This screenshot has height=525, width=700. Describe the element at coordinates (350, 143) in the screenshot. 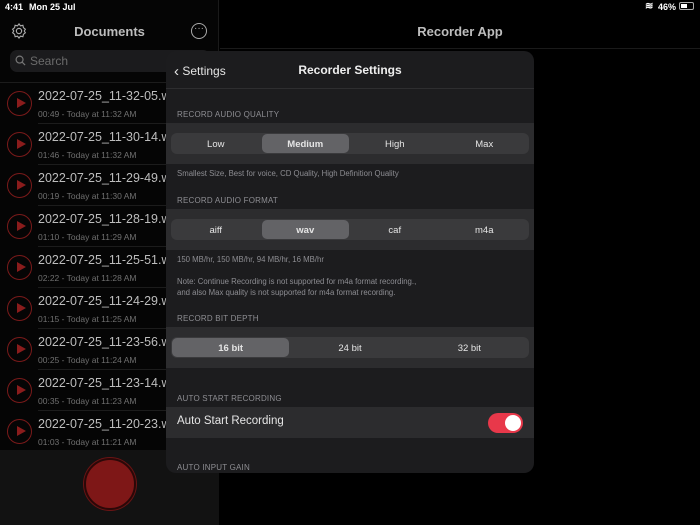

I see `quality-segmented-control: Low Medium High Max` at that location.